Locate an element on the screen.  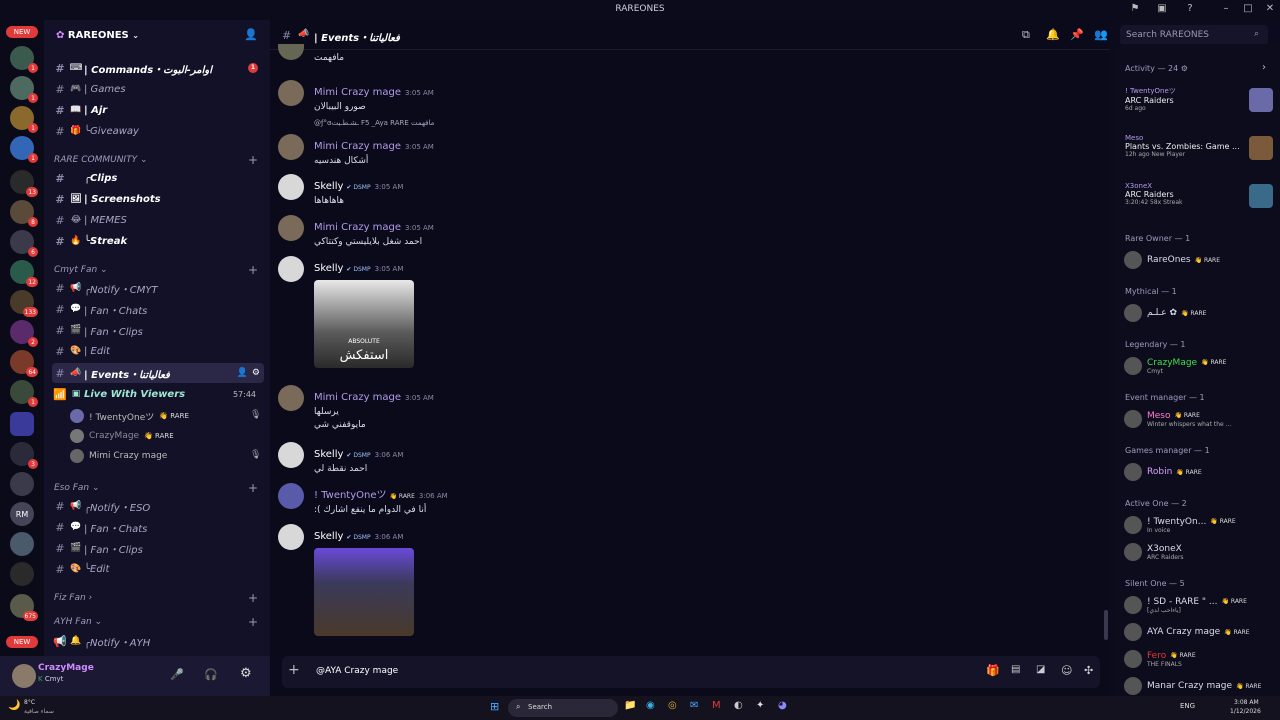
taskbar-search: ⌕ Search is located at coordinates (563, 708).